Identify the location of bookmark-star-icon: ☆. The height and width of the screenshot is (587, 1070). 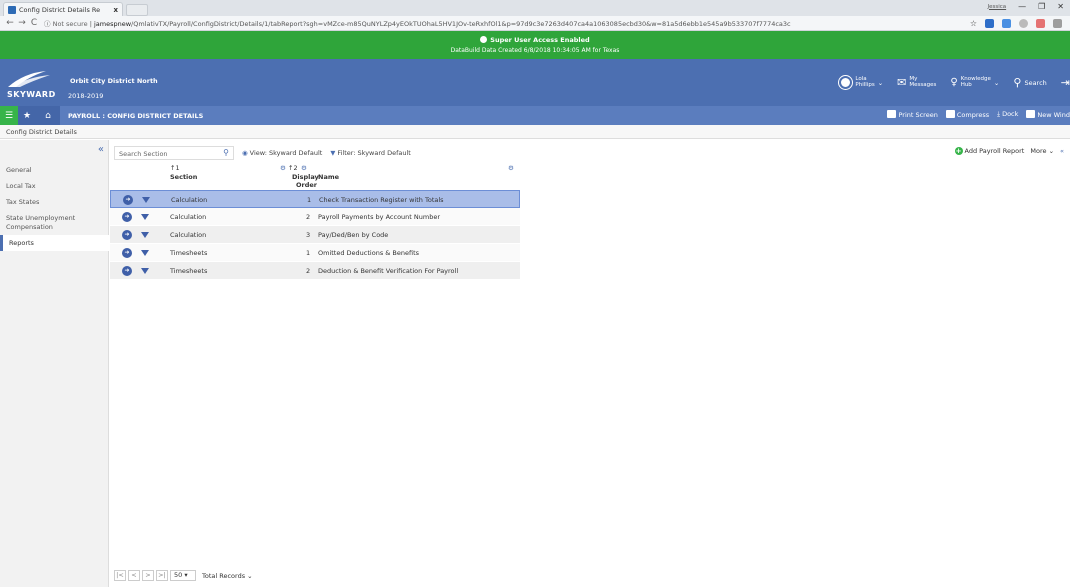
(973, 23).